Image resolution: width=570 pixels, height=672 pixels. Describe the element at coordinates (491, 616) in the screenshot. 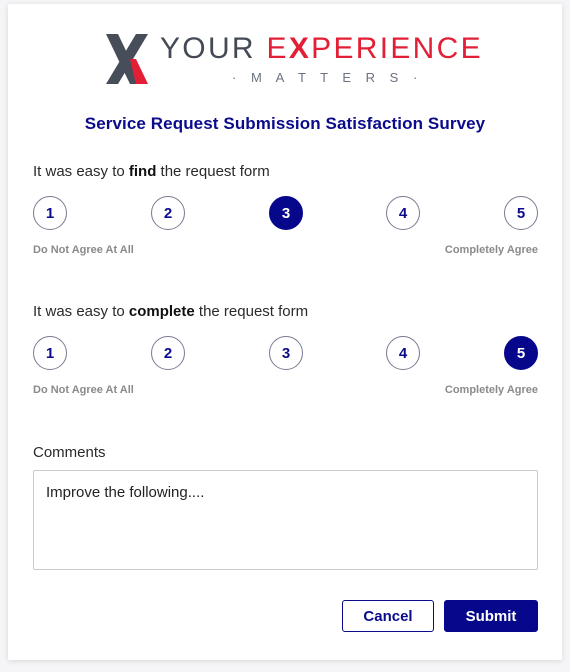

I see `submit-button: Submit` at that location.